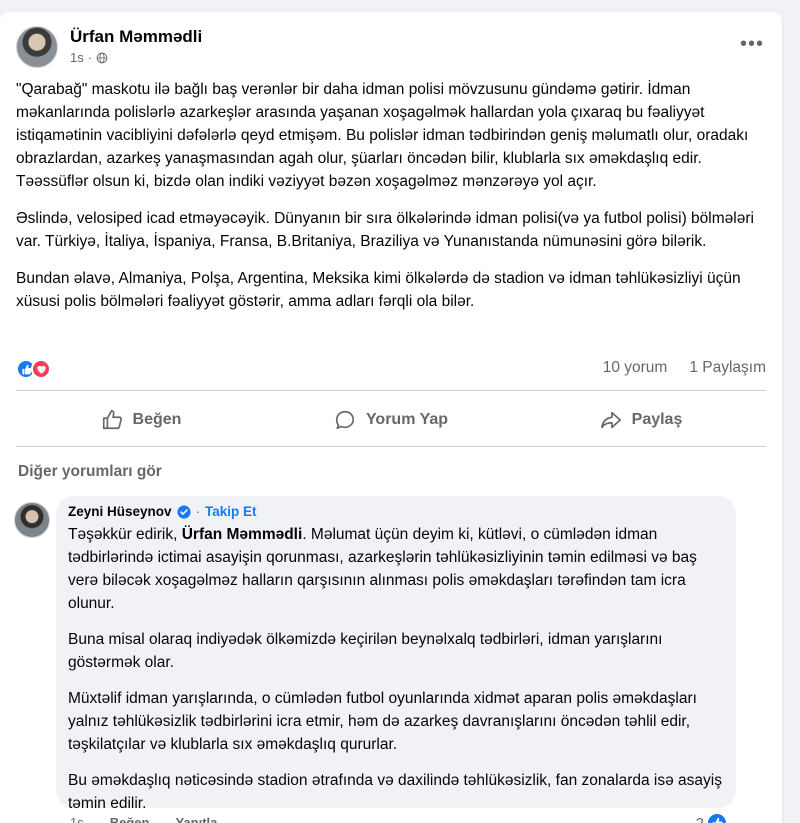 The width and height of the screenshot is (800, 823). Describe the element at coordinates (752, 44) in the screenshot. I see `more-options-icon: •••` at that location.